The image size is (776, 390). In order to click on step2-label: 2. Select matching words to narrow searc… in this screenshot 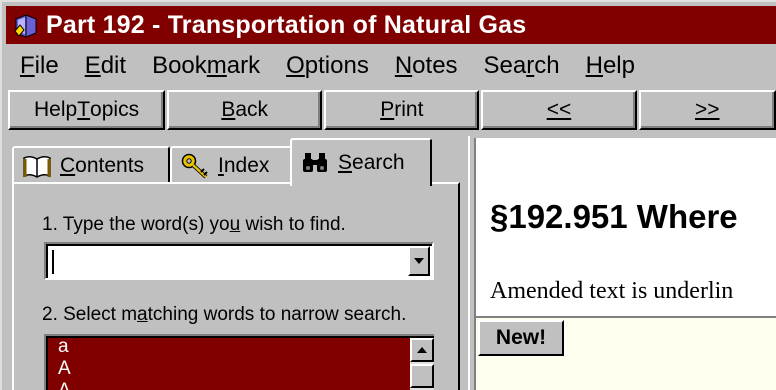, I will do `click(224, 314)`.